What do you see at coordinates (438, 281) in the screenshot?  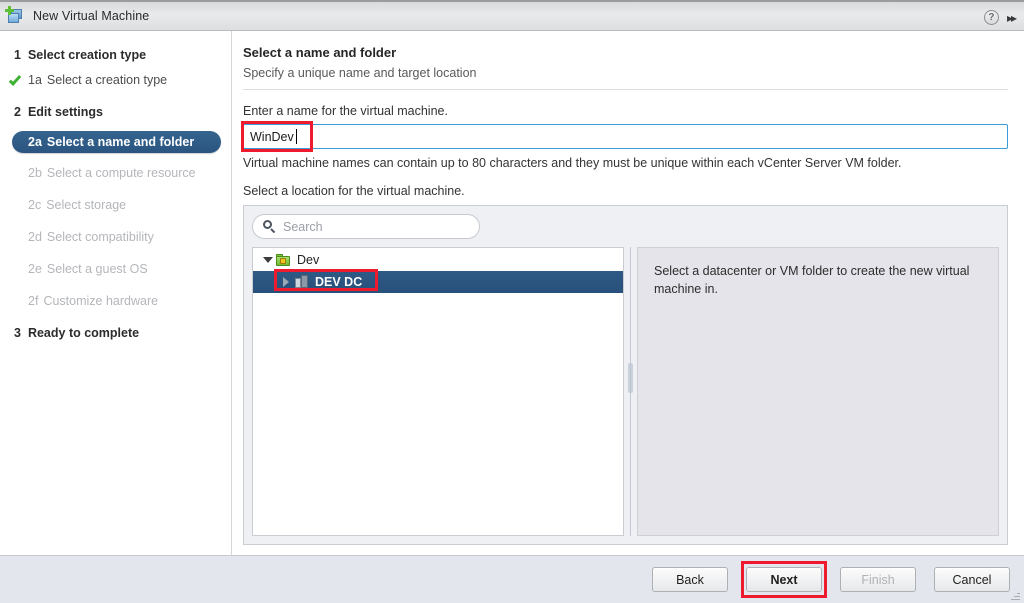 I see `tree-row-dev-dc: DEV DC` at bounding box center [438, 281].